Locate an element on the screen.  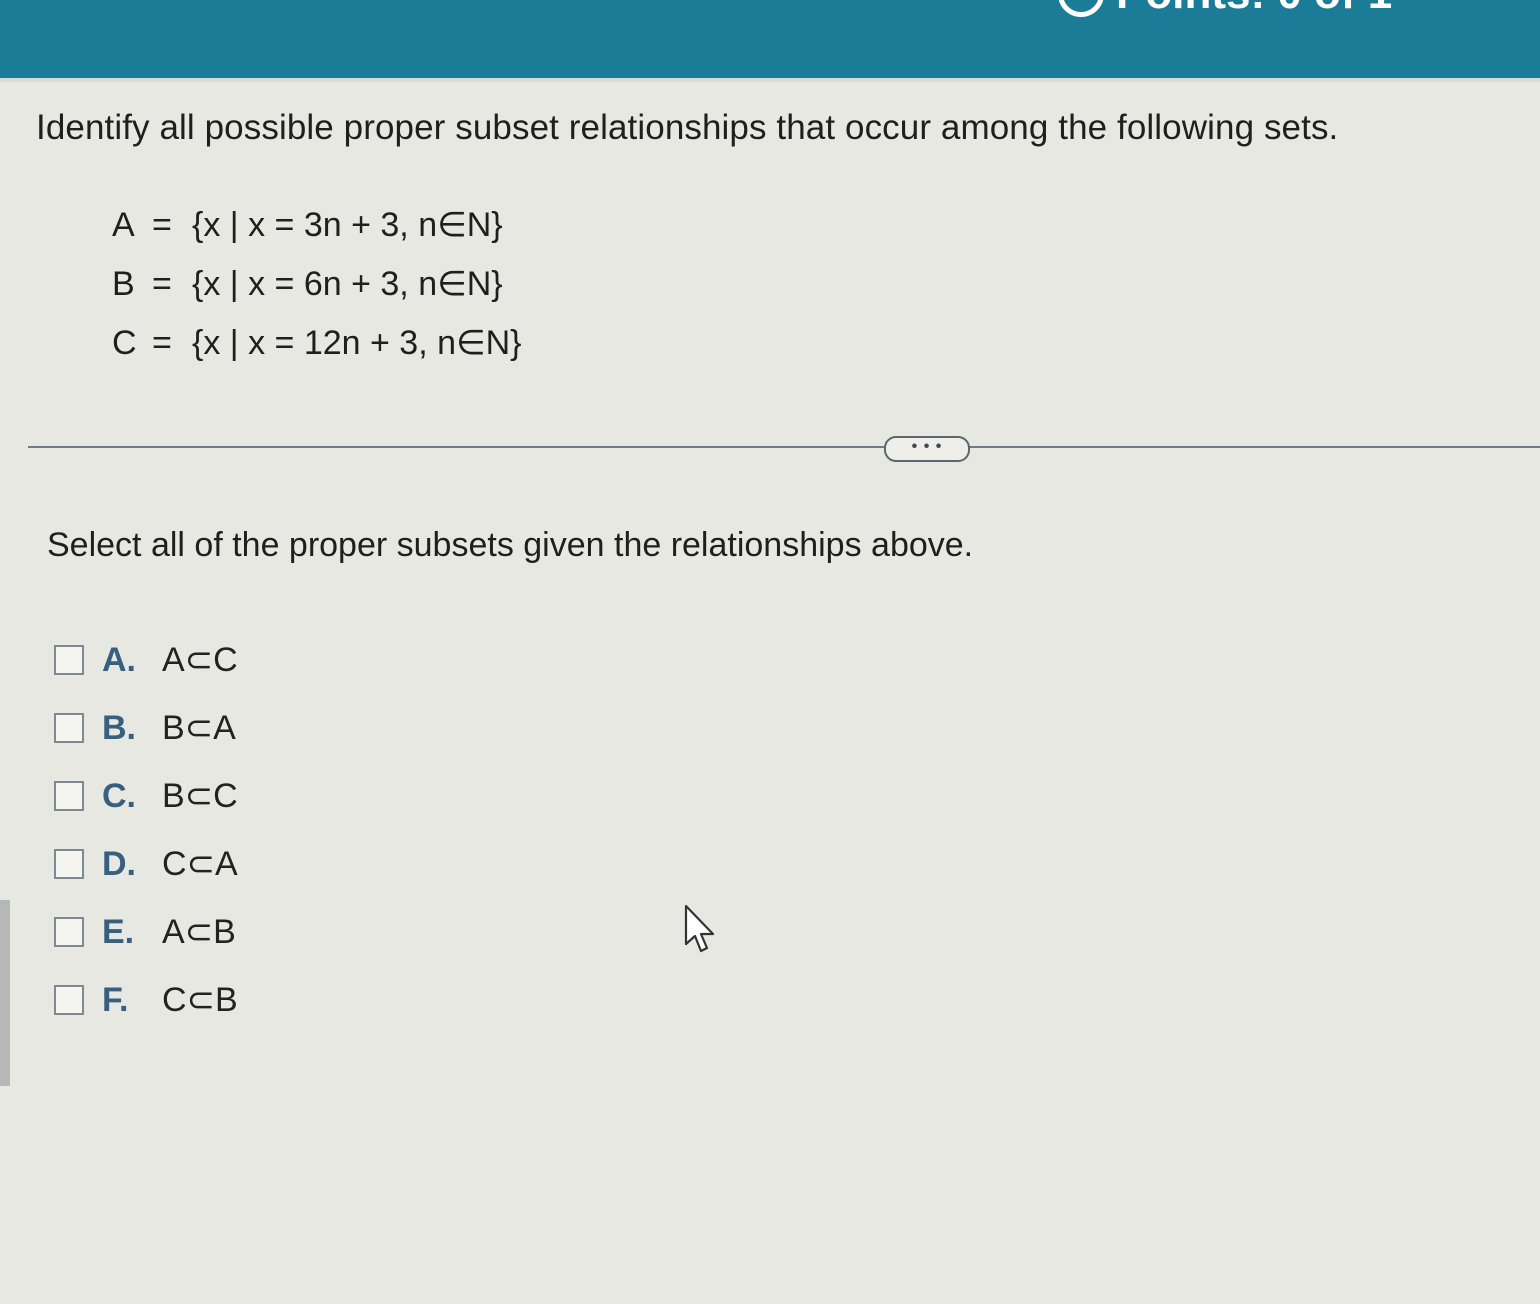
option-letter: A. is located at coordinates (119, 659).